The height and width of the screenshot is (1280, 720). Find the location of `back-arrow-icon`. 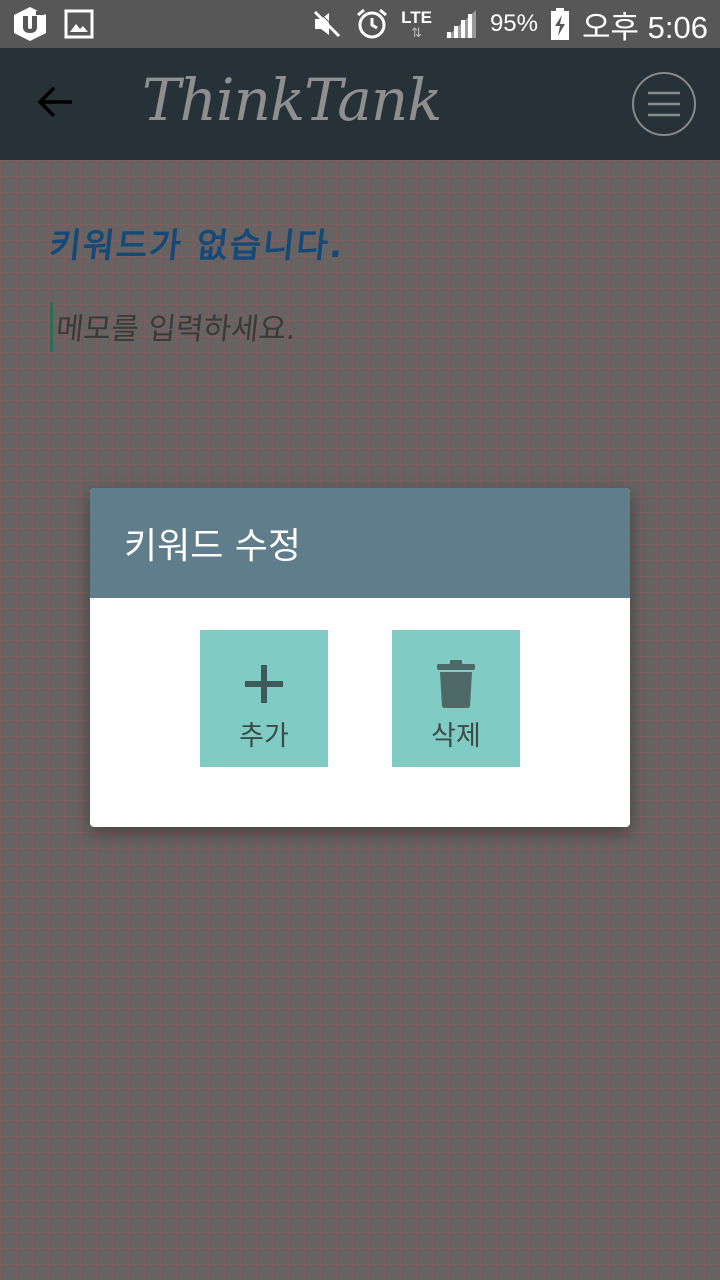

back-arrow-icon is located at coordinates (54, 102).